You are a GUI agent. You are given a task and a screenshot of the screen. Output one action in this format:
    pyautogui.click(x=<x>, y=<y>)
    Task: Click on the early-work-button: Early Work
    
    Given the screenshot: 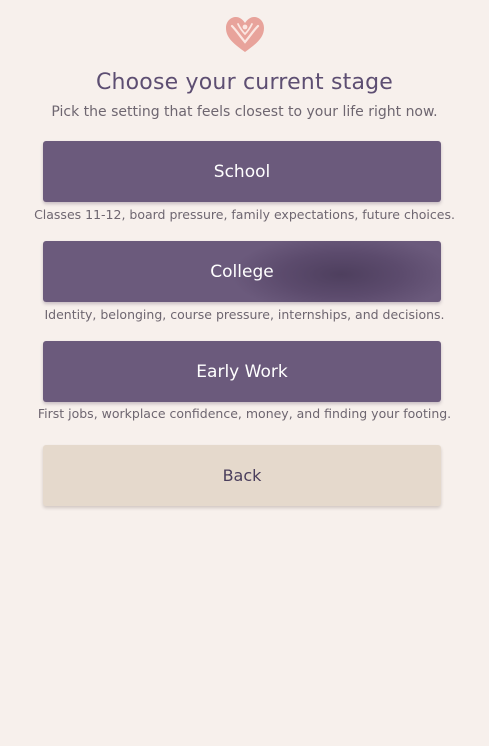 What is the action you would take?
    pyautogui.click(x=242, y=371)
    